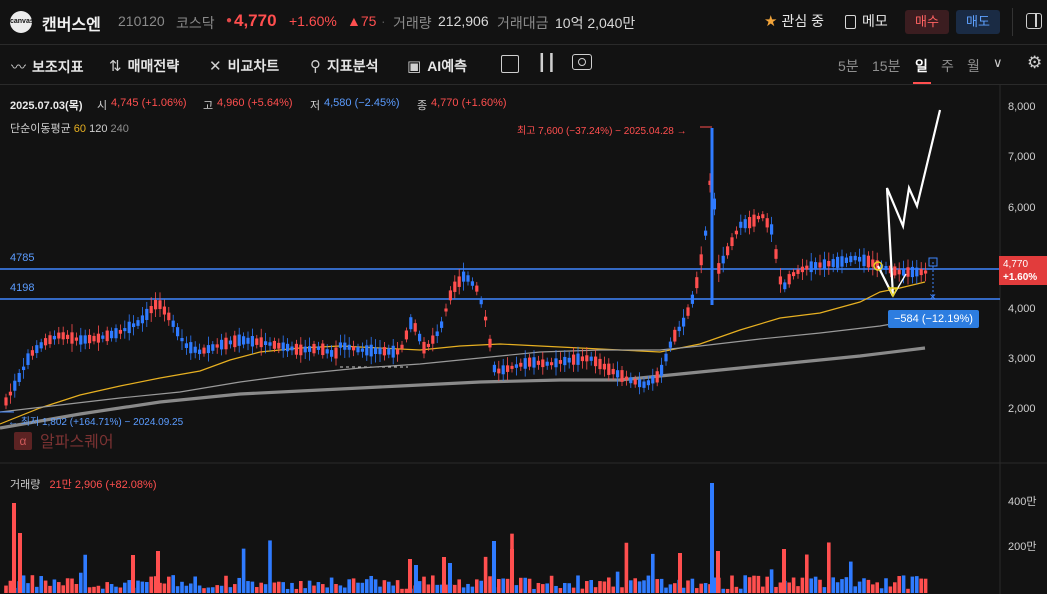  Describe the element at coordinates (115, 66) in the screenshot. I see `strategy-icon: ⇅` at that location.